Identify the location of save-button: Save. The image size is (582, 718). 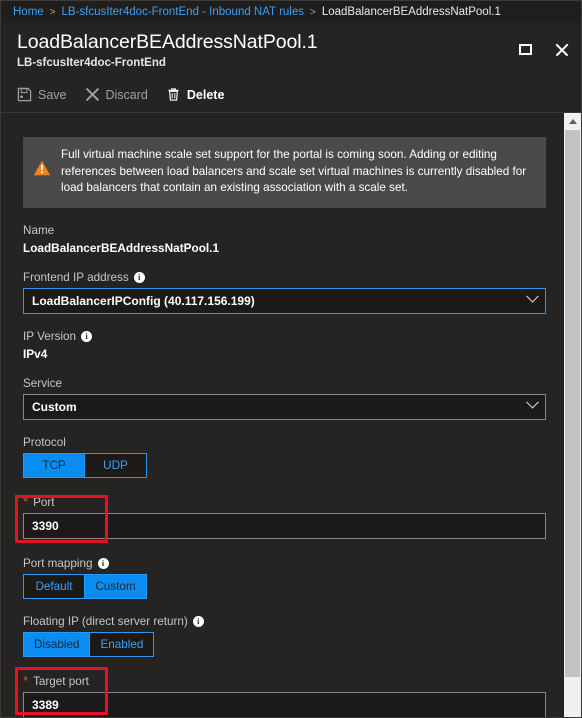
(42, 94).